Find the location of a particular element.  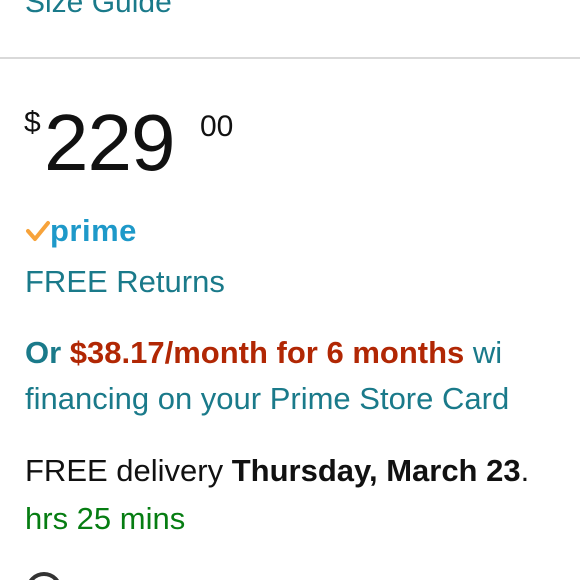

check-icon is located at coordinates (38, 233).